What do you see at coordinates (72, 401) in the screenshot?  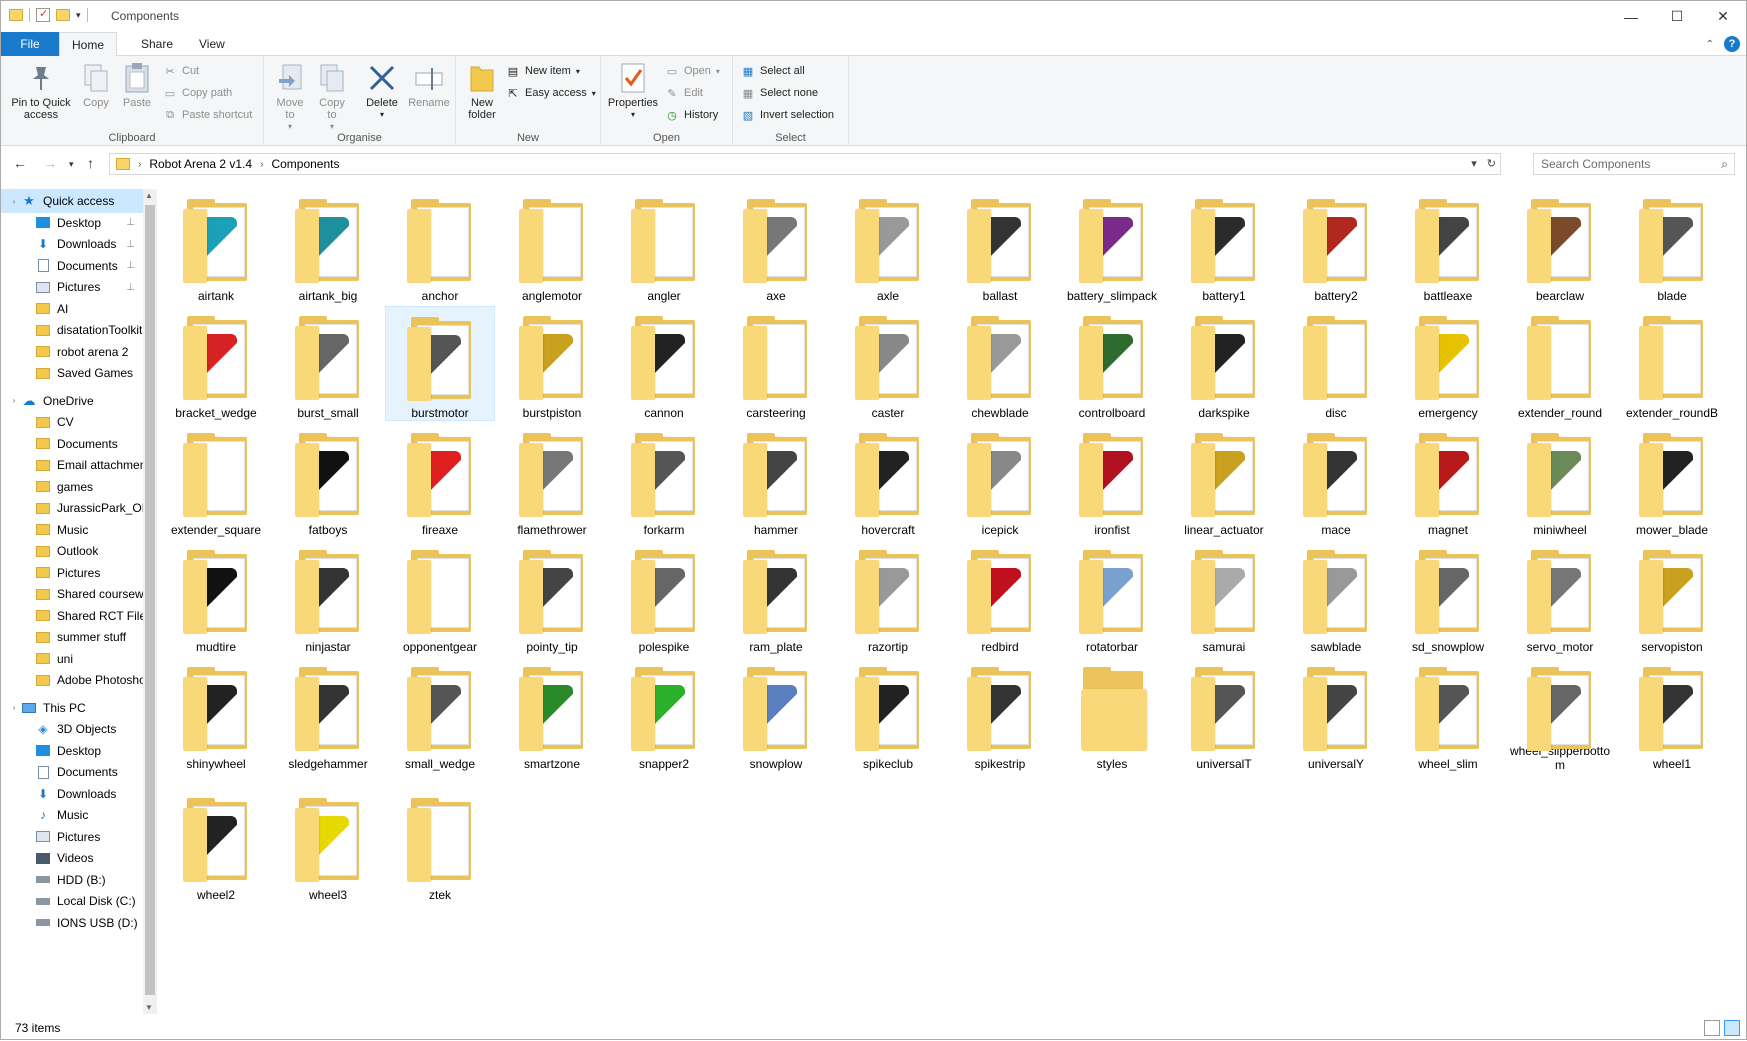 I see `sidebar-item-onedrive: › ☁ OneDrive` at bounding box center [72, 401].